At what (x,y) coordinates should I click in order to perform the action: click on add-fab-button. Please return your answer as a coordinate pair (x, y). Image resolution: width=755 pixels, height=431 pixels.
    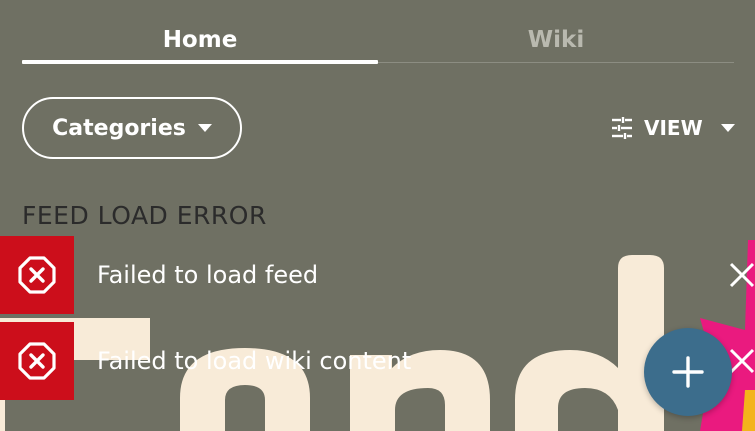
    Looking at the image, I should click on (688, 372).